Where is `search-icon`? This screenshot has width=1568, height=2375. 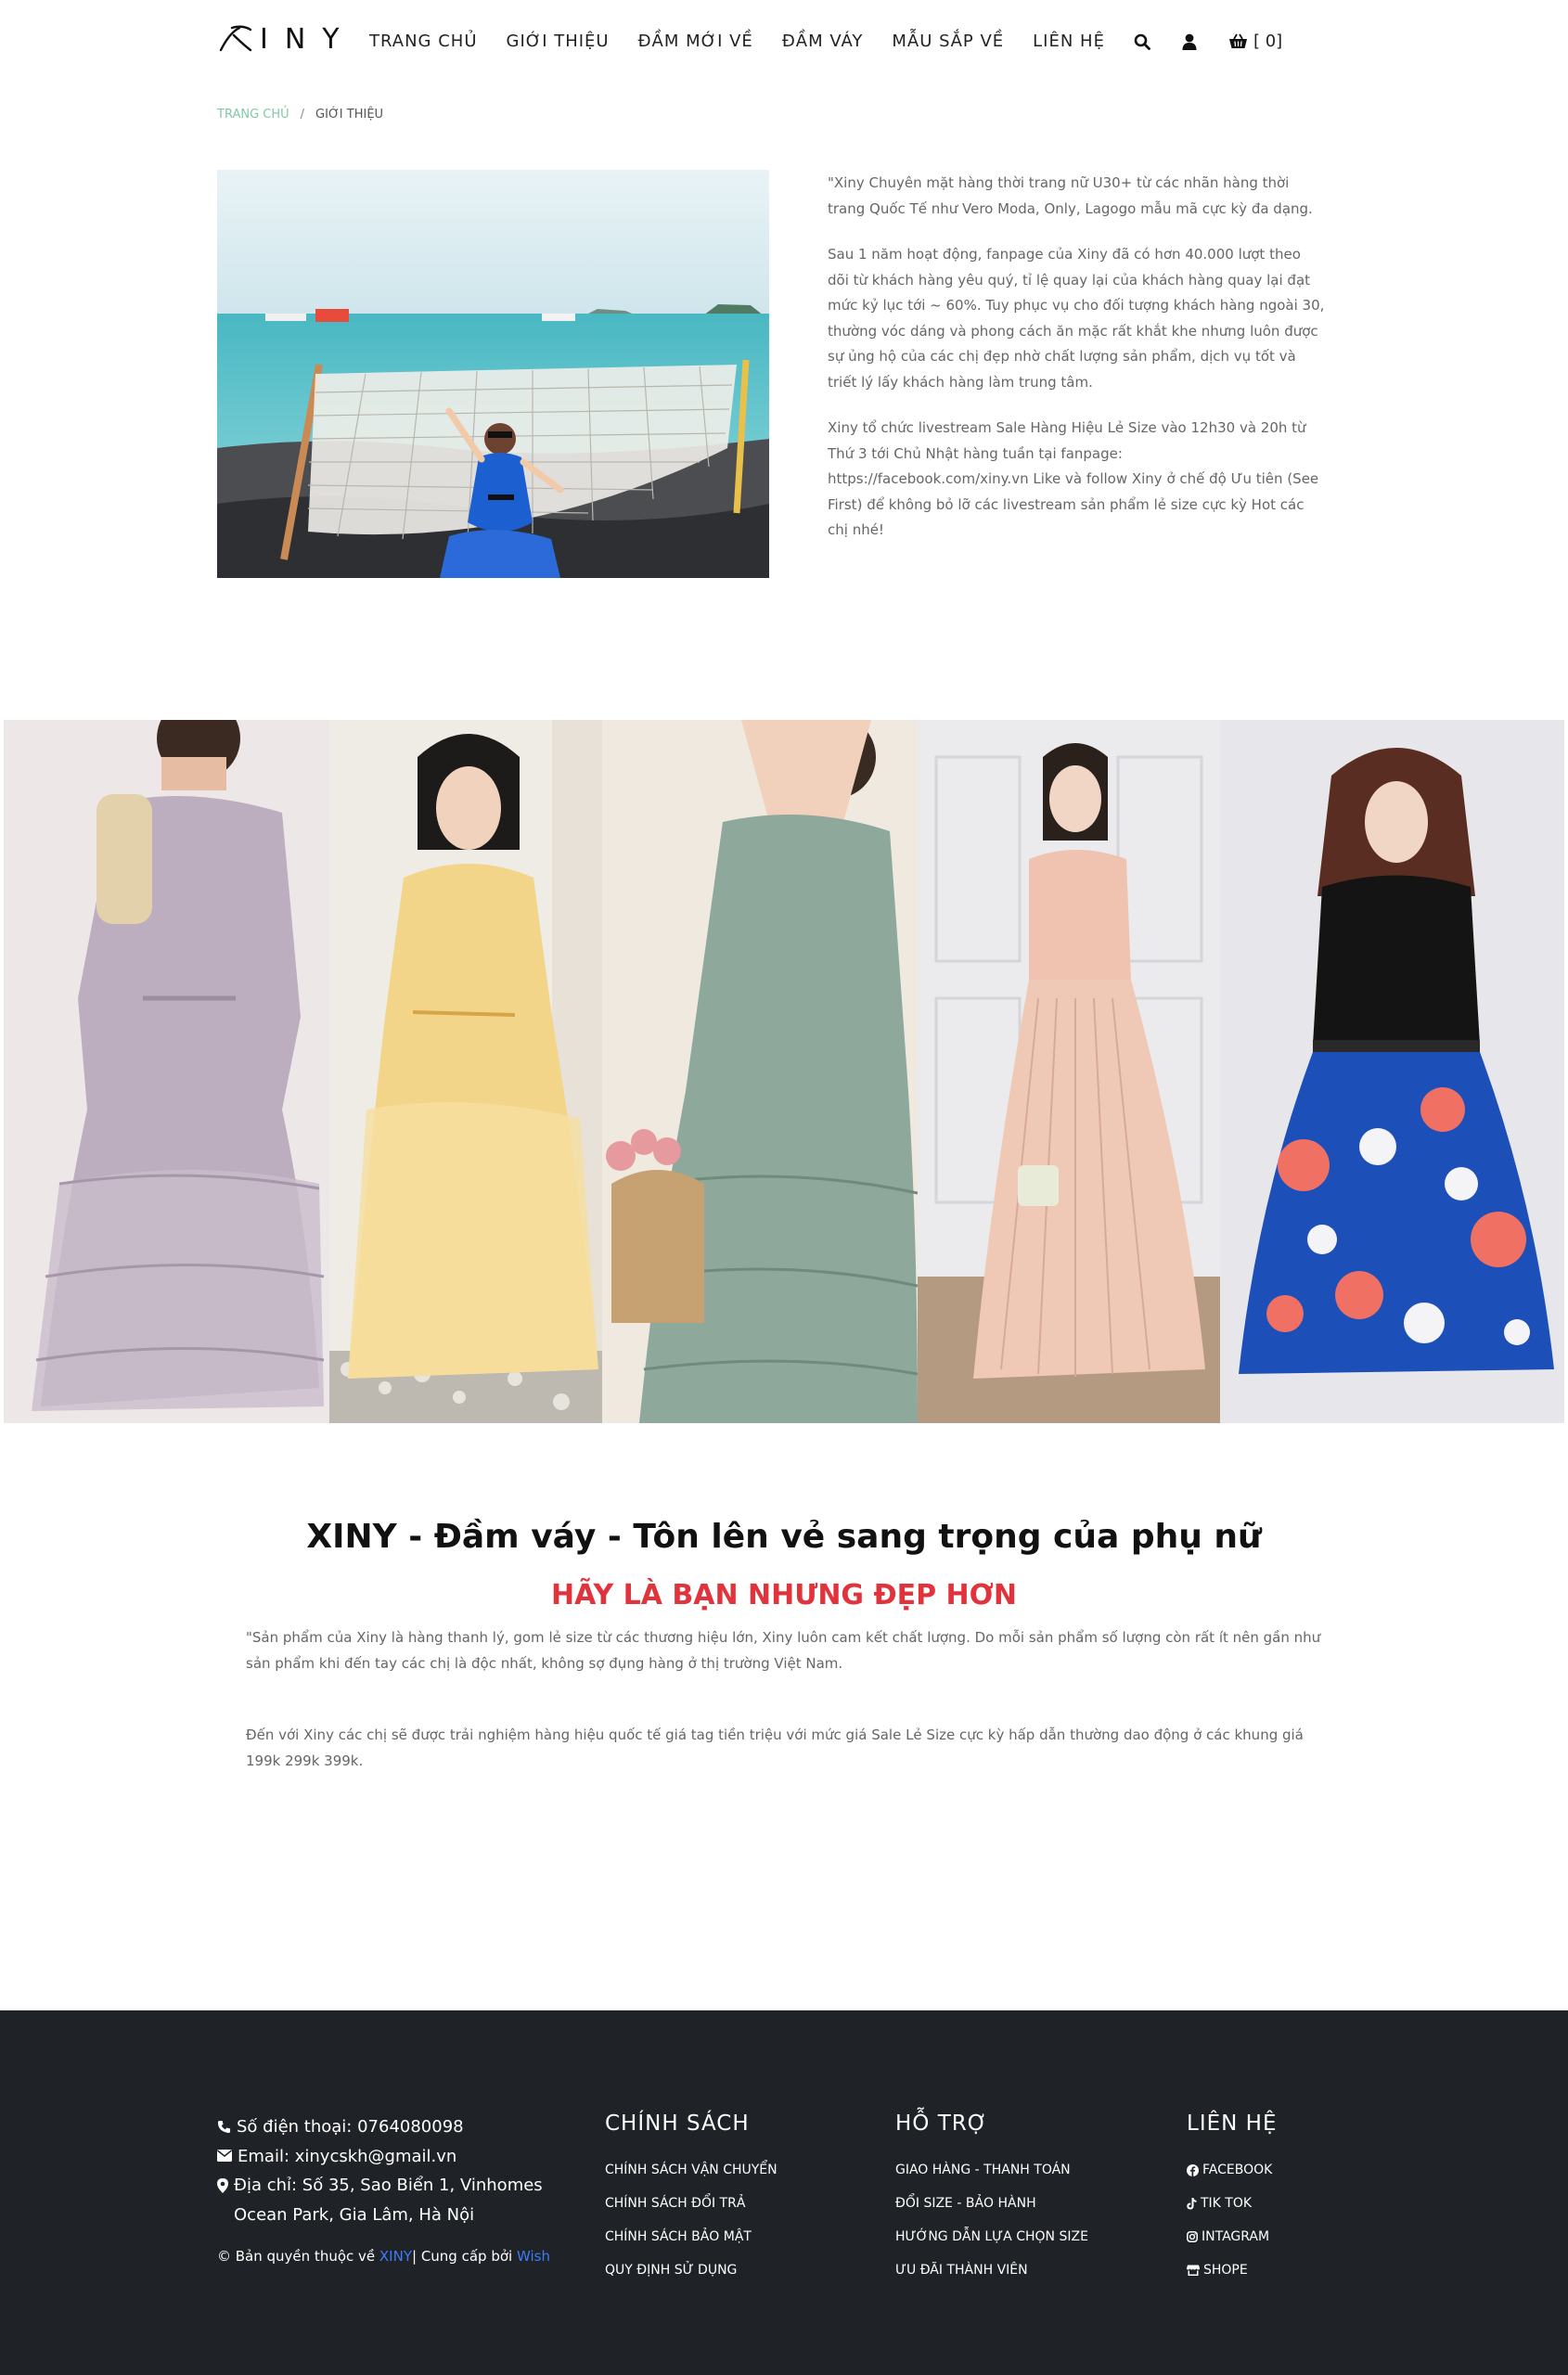 search-icon is located at coordinates (1142, 41).